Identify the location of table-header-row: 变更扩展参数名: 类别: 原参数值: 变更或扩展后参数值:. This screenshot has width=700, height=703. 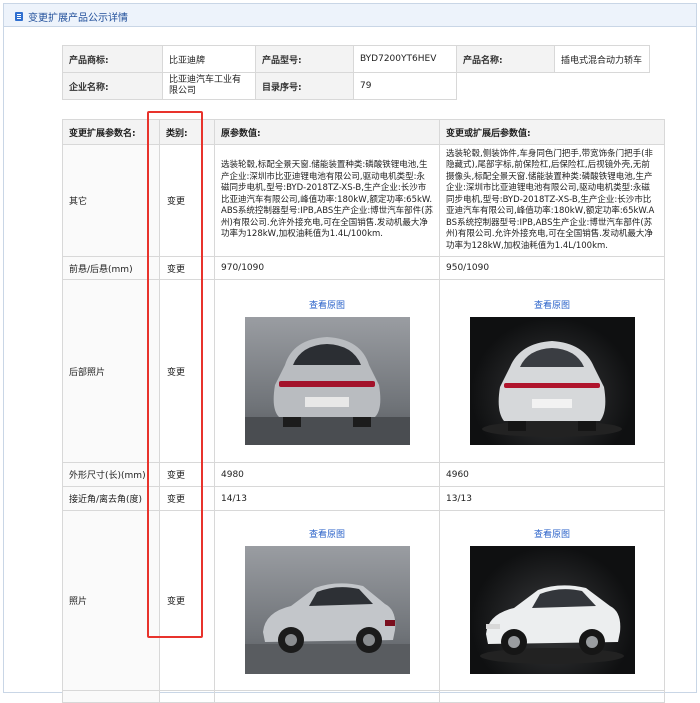
(363, 132).